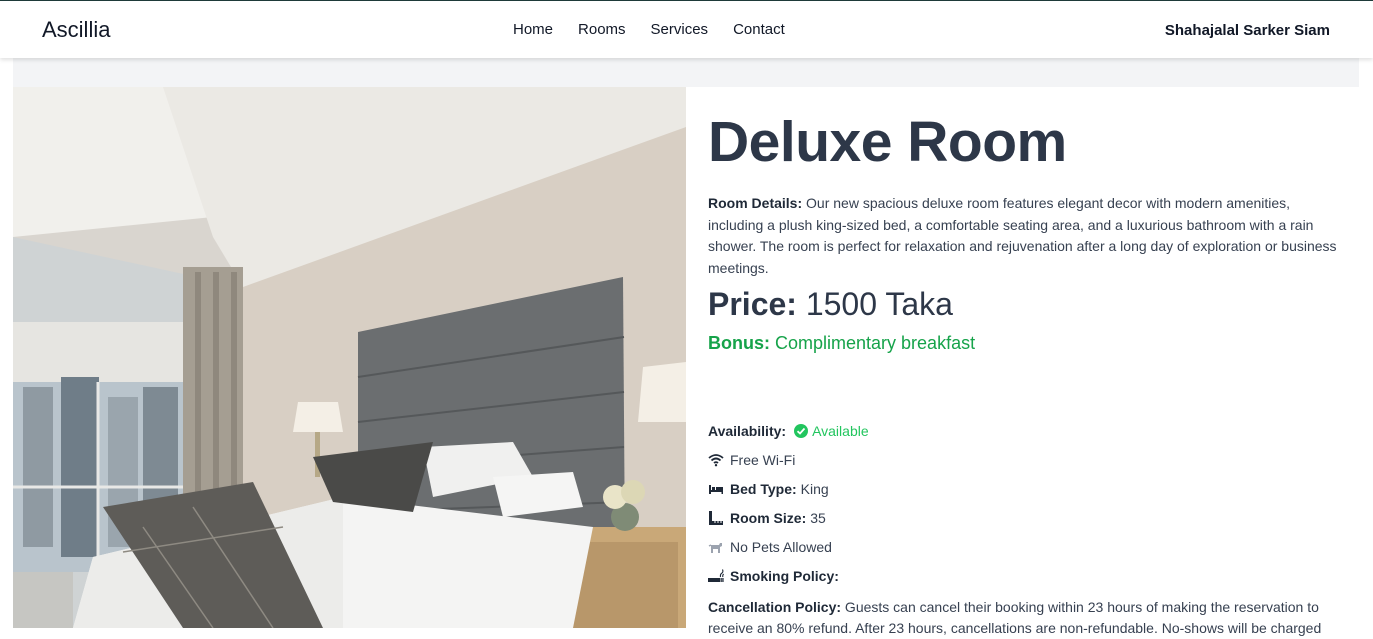  What do you see at coordinates (763, 489) in the screenshot?
I see `bed-type-label: Bed Type:` at bounding box center [763, 489].